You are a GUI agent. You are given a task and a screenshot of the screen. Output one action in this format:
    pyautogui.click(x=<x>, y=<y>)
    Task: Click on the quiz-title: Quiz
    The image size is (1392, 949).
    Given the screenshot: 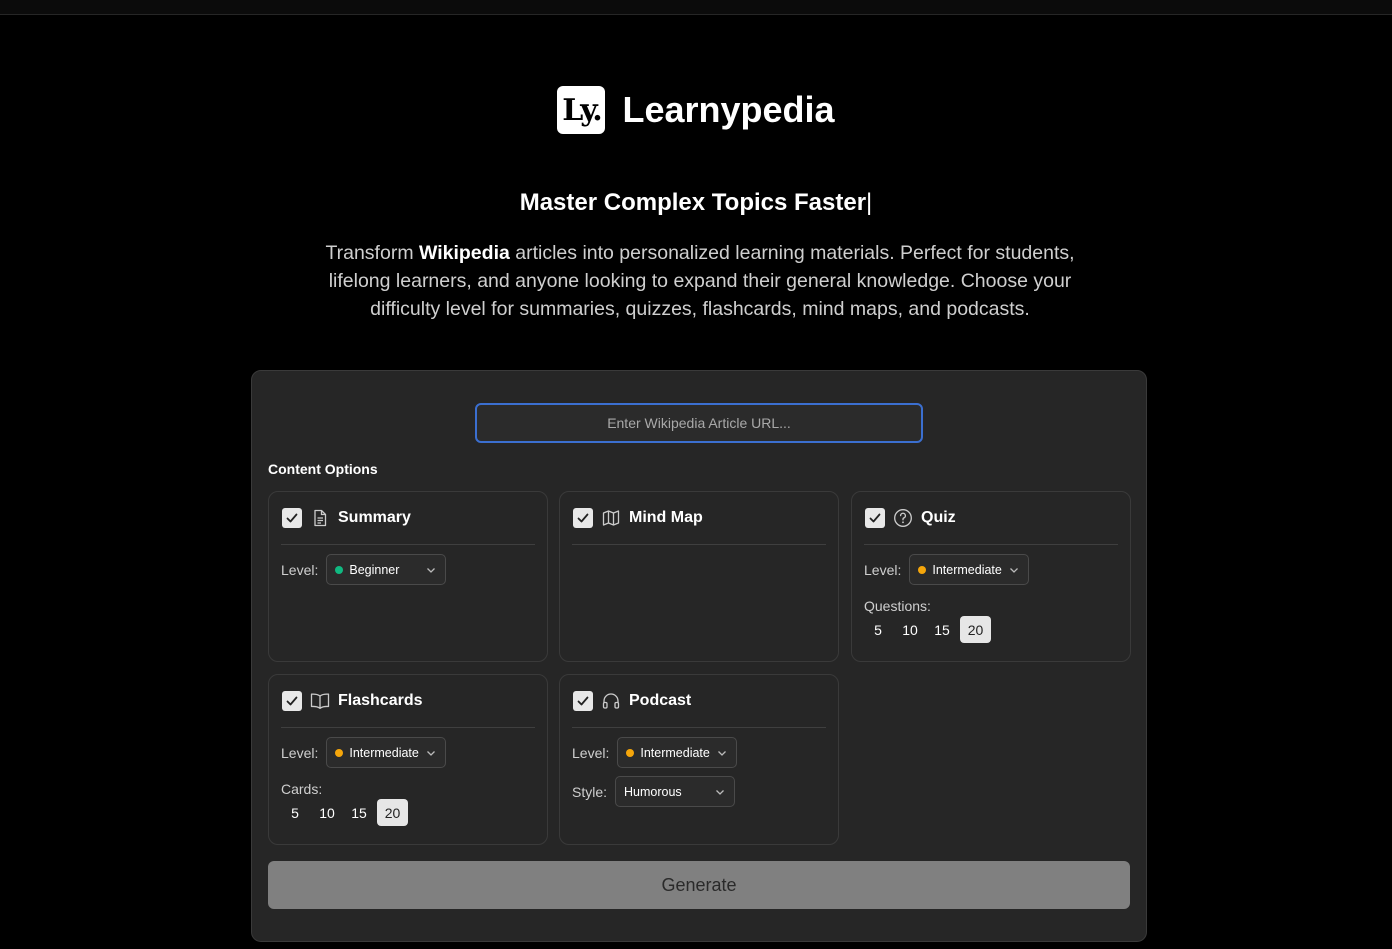 What is the action you would take?
    pyautogui.click(x=938, y=517)
    